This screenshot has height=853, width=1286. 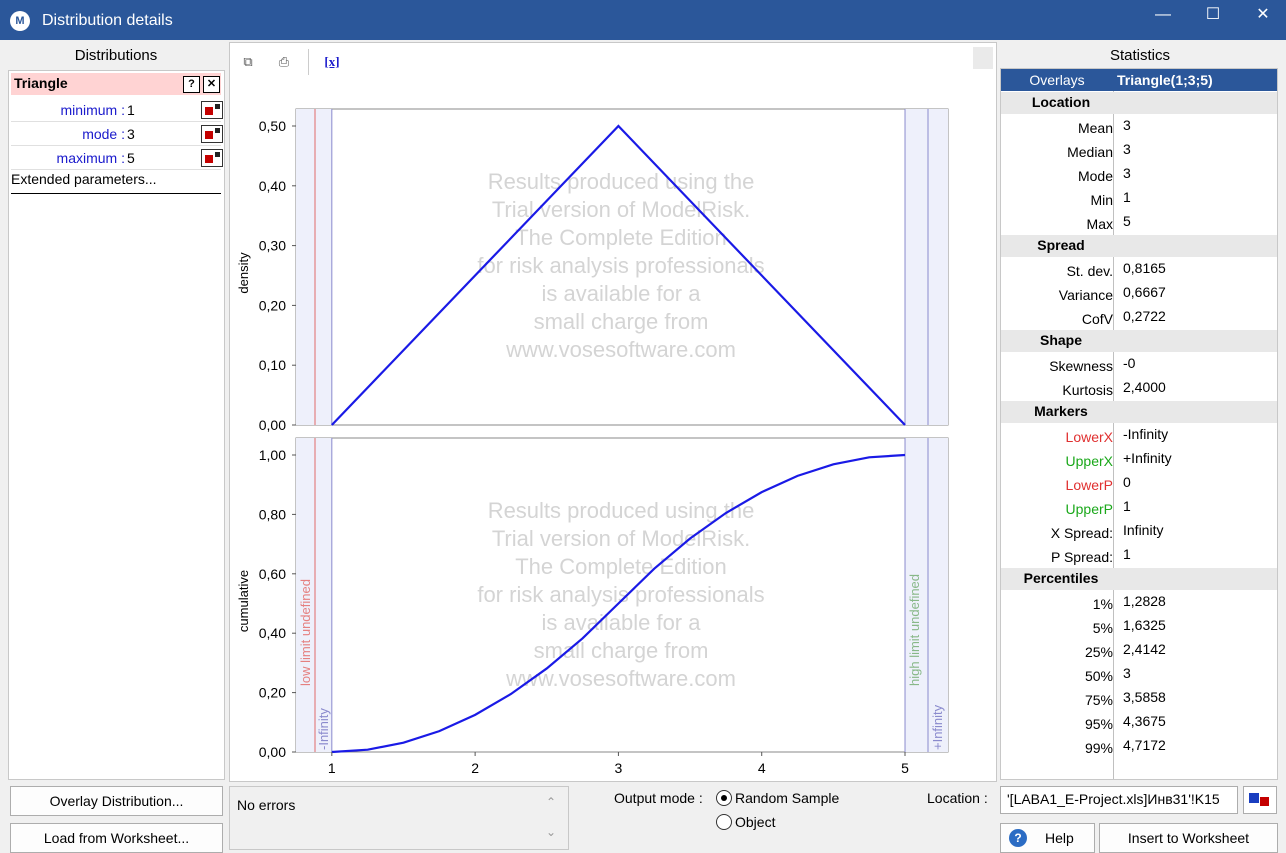 What do you see at coordinates (191, 84) in the screenshot?
I see `help-icon: ?` at bounding box center [191, 84].